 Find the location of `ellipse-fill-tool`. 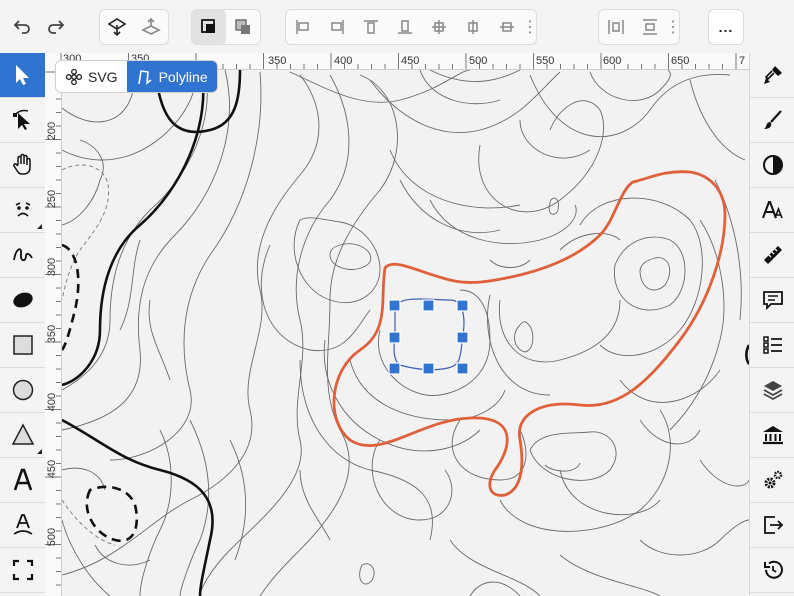

ellipse-fill-tool is located at coordinates (22, 300).